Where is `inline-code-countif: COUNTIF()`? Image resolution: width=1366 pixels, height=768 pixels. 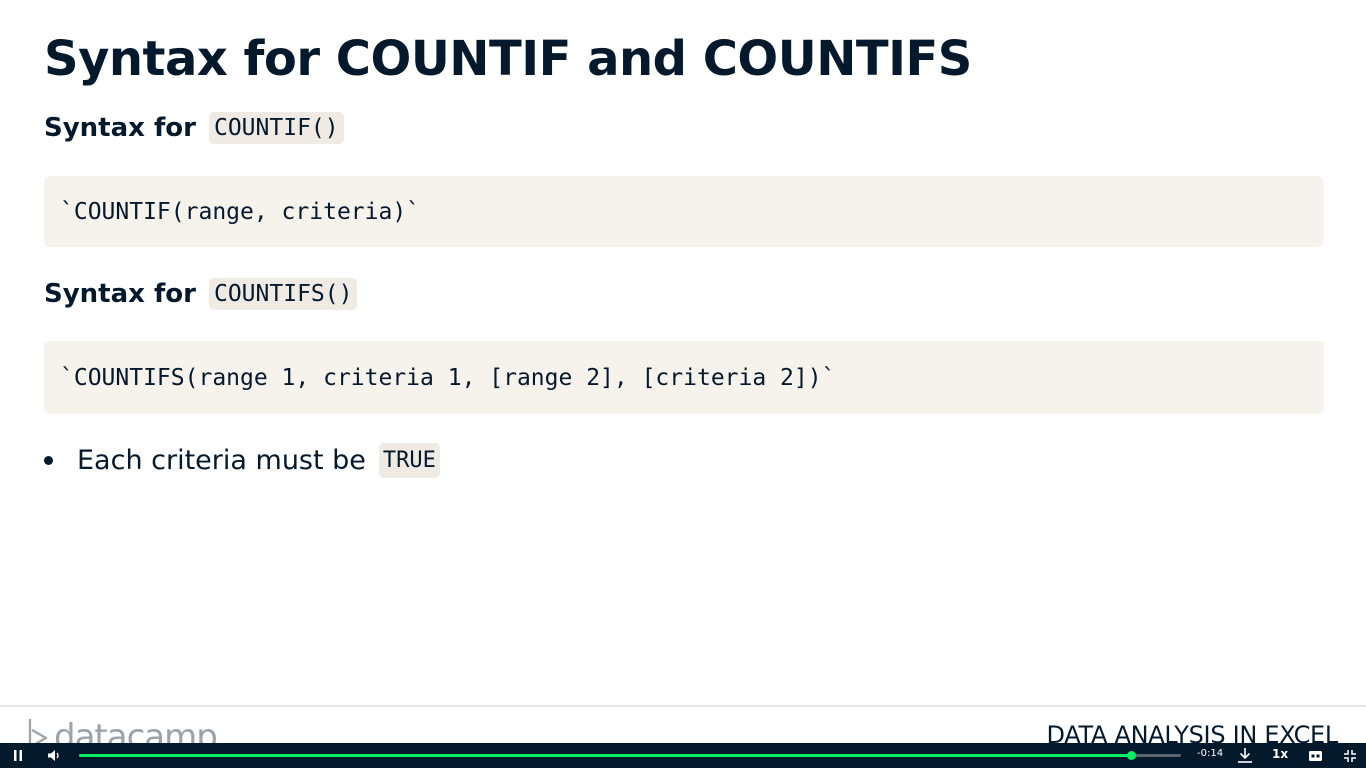 inline-code-countif: COUNTIF() is located at coordinates (276, 128).